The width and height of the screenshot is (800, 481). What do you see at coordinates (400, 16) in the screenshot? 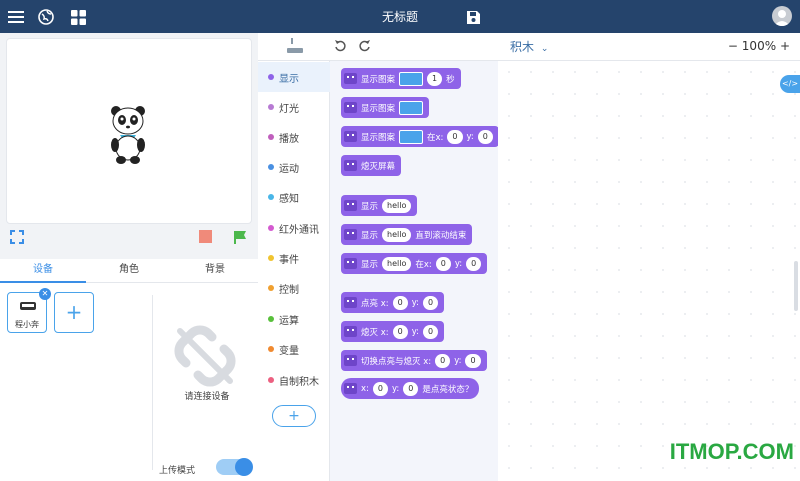
I see `project-title: 无标题` at bounding box center [400, 16].